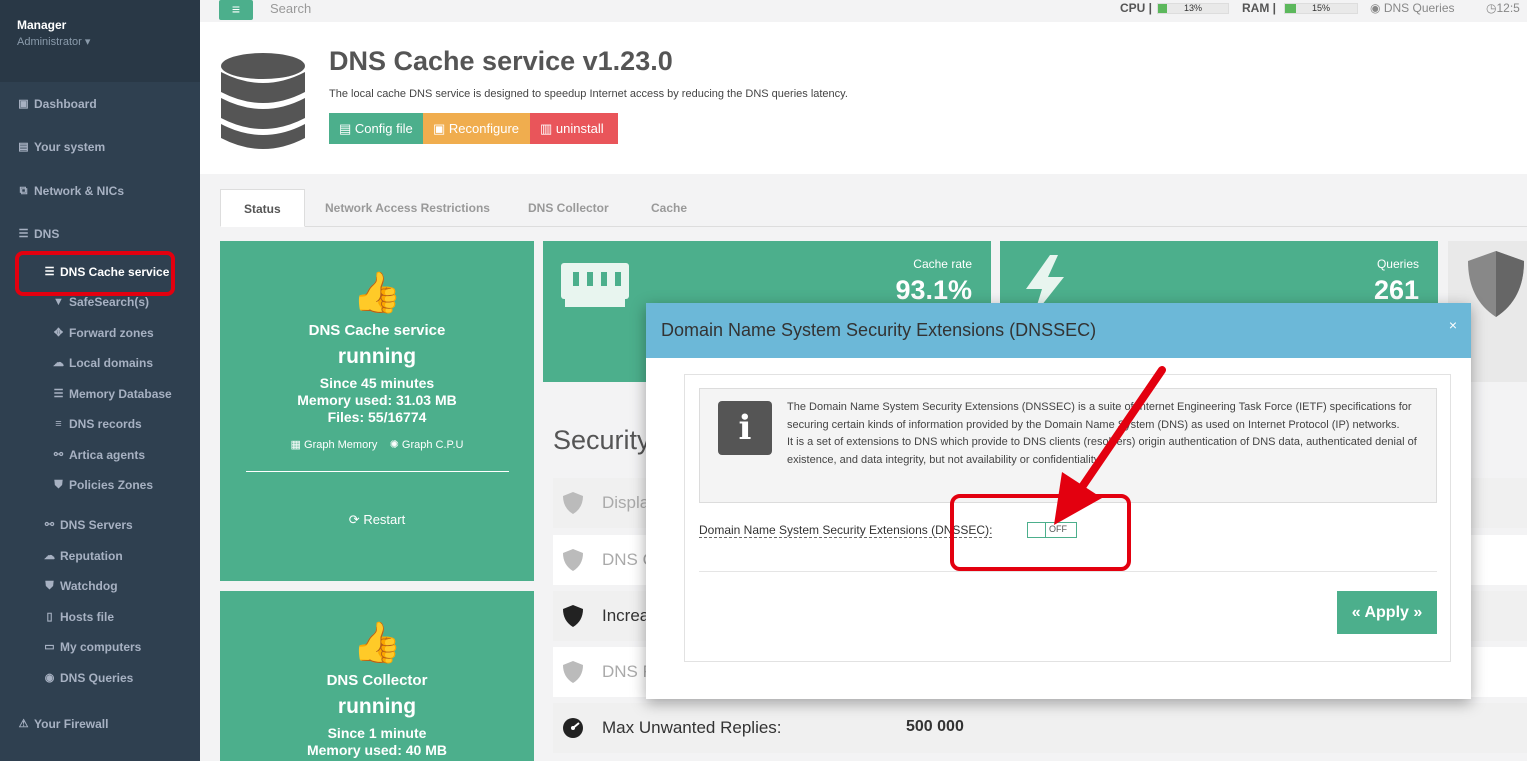 The image size is (1527, 761). What do you see at coordinates (1491, 8) in the screenshot?
I see `clock-icon: ◷` at bounding box center [1491, 8].